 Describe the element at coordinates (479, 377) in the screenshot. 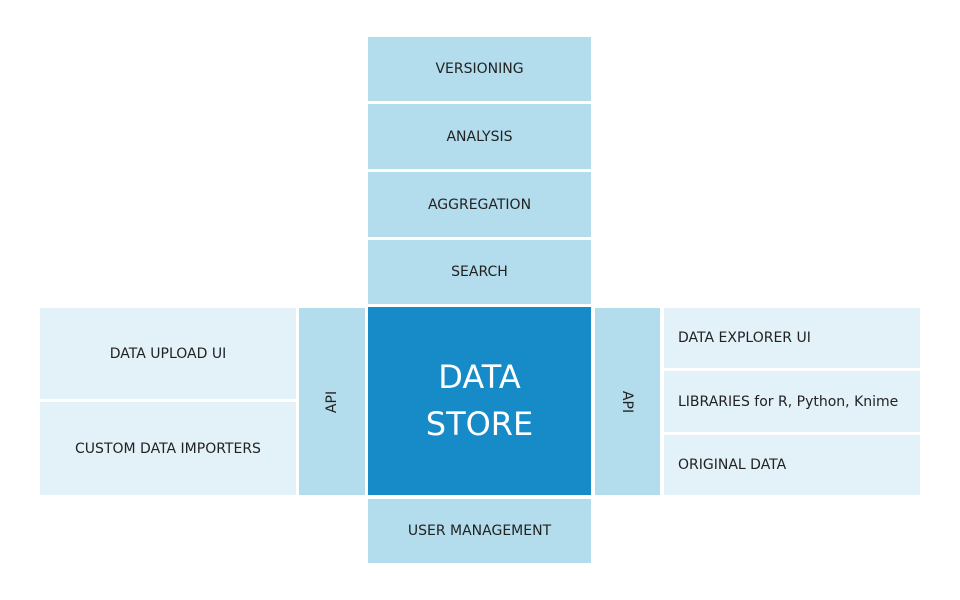

I see `core-label-line1: DATA` at that location.